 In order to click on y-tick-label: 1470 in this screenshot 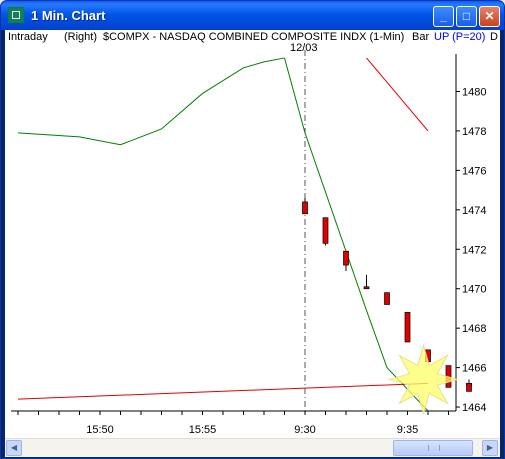, I will do `click(474, 290)`.